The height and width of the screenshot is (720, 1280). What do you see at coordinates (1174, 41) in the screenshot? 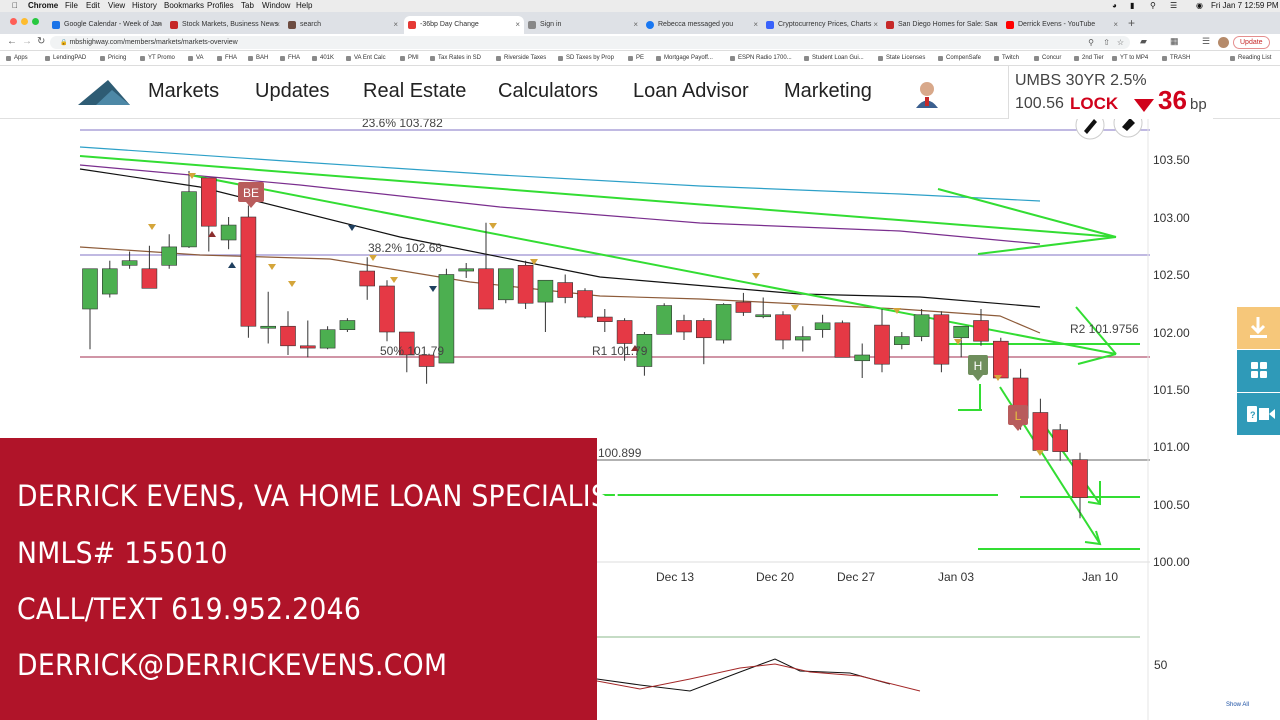
I see `puzzle-icon: ▦` at bounding box center [1174, 41].